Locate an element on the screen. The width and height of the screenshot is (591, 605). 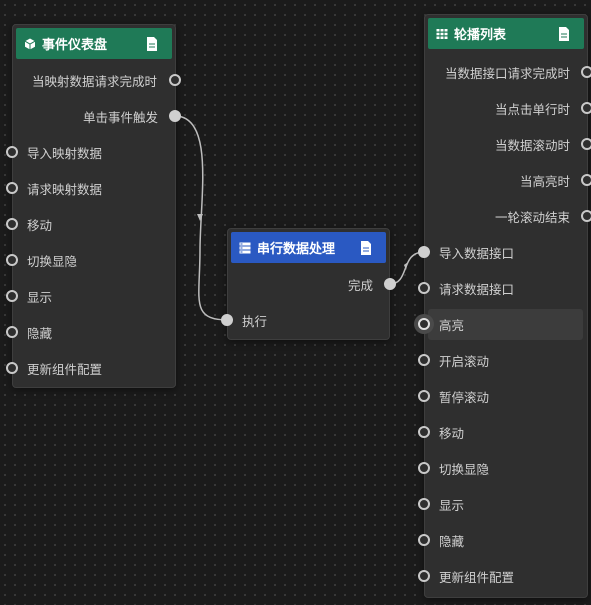
input-port: 高亮 is located at coordinates (451, 324).